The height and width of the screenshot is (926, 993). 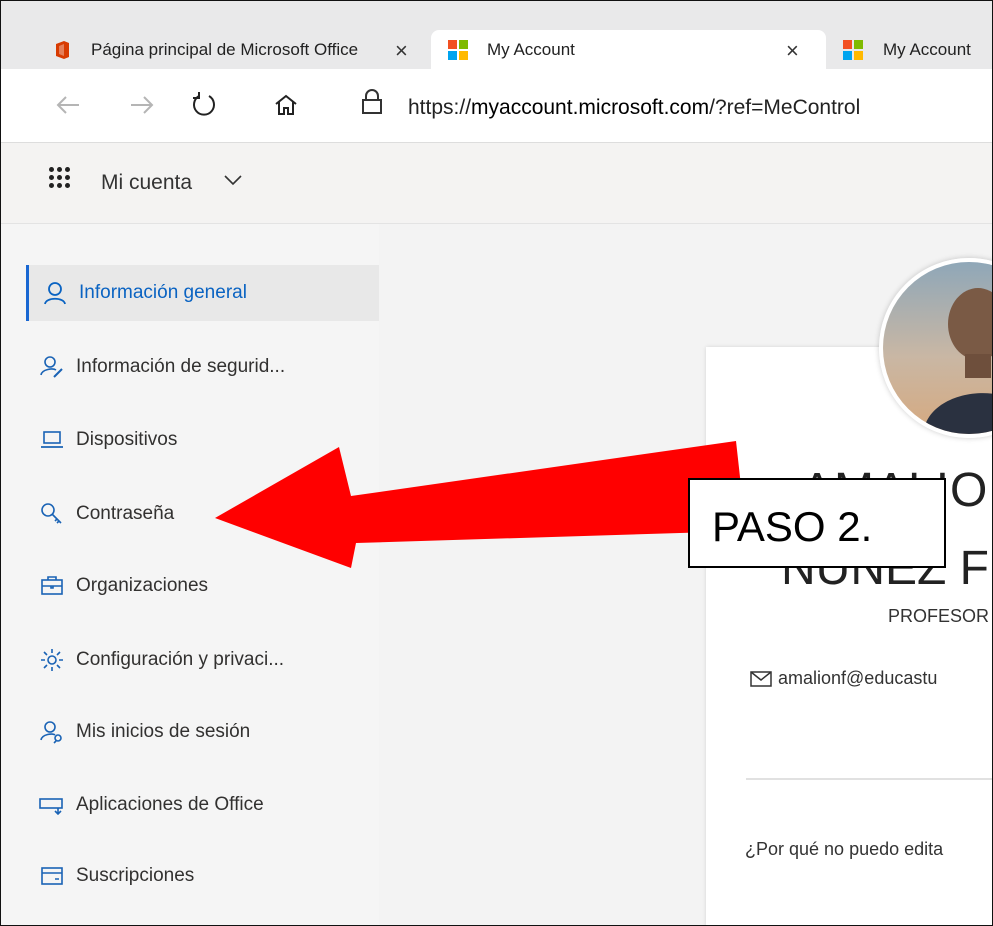 I want to click on url-domain: myaccount.microsoft.com, so click(x=590, y=107).